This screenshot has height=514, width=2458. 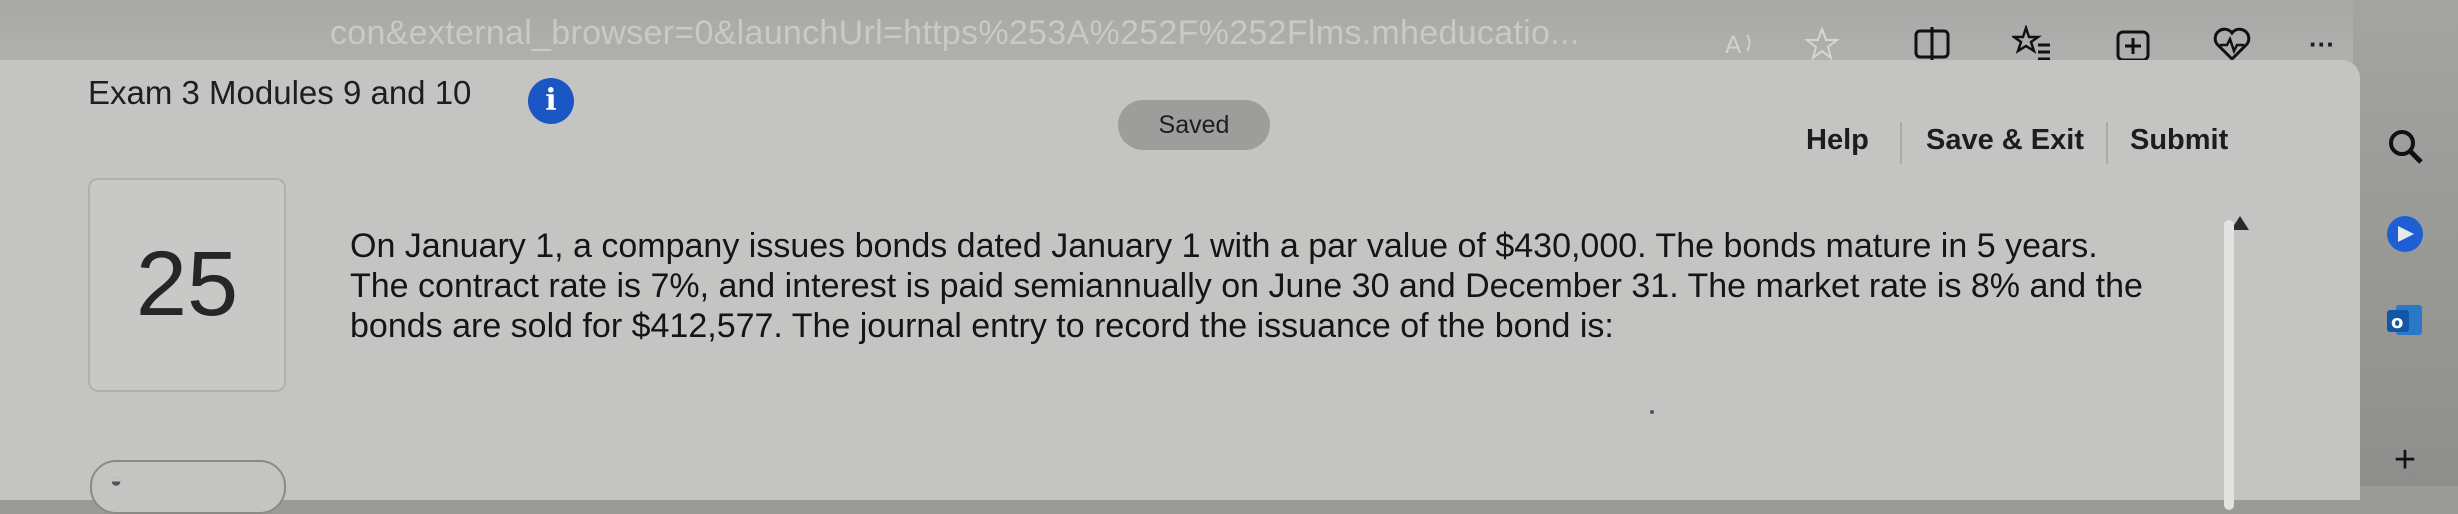 What do you see at coordinates (551, 101) in the screenshot?
I see `info-icon: i` at bounding box center [551, 101].